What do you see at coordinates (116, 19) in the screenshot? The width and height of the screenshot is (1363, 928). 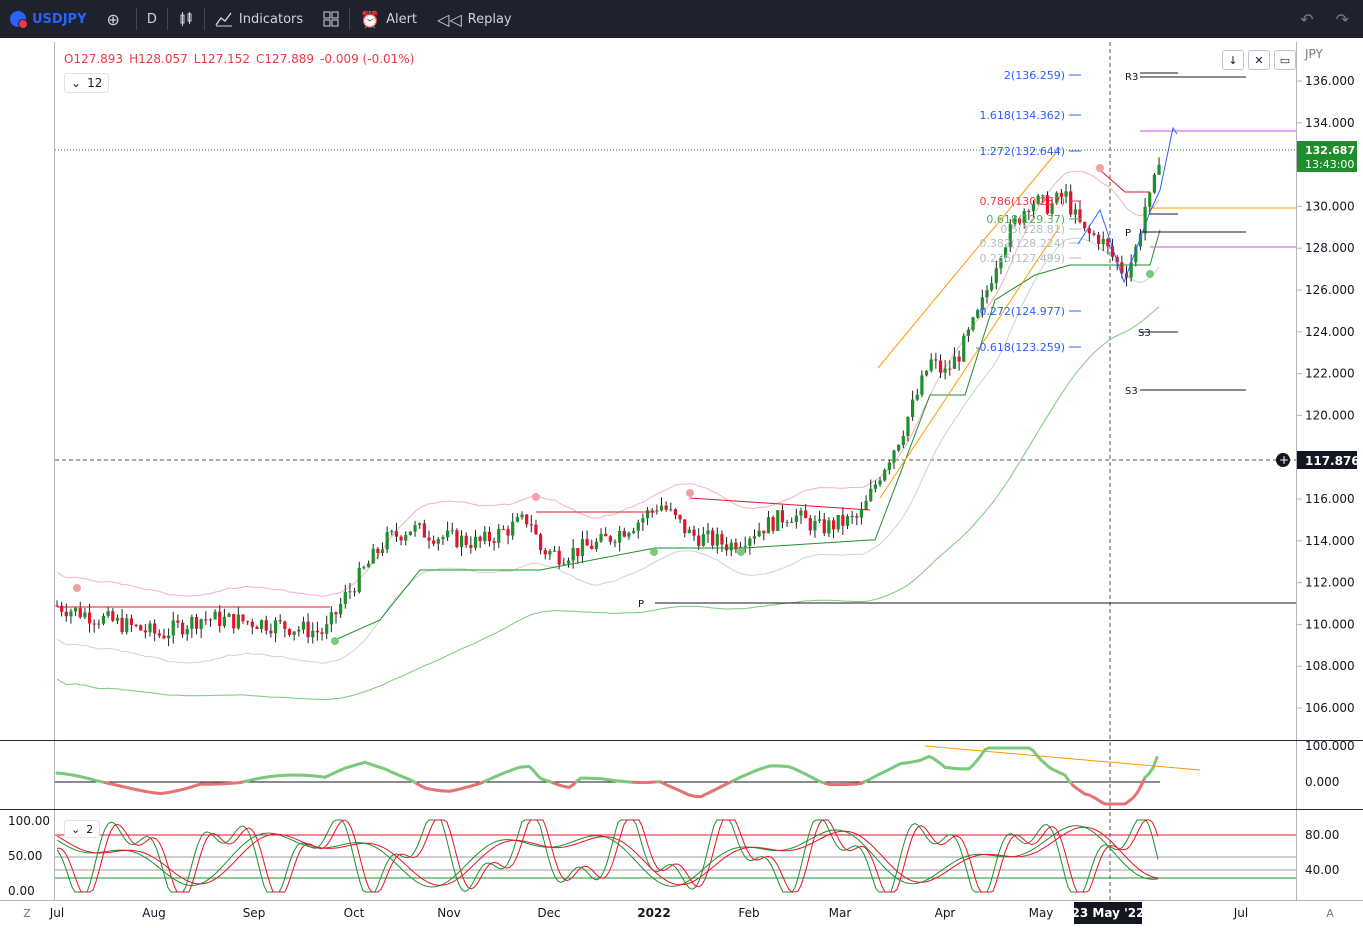 I see `compare-add-button: ⊕` at bounding box center [116, 19].